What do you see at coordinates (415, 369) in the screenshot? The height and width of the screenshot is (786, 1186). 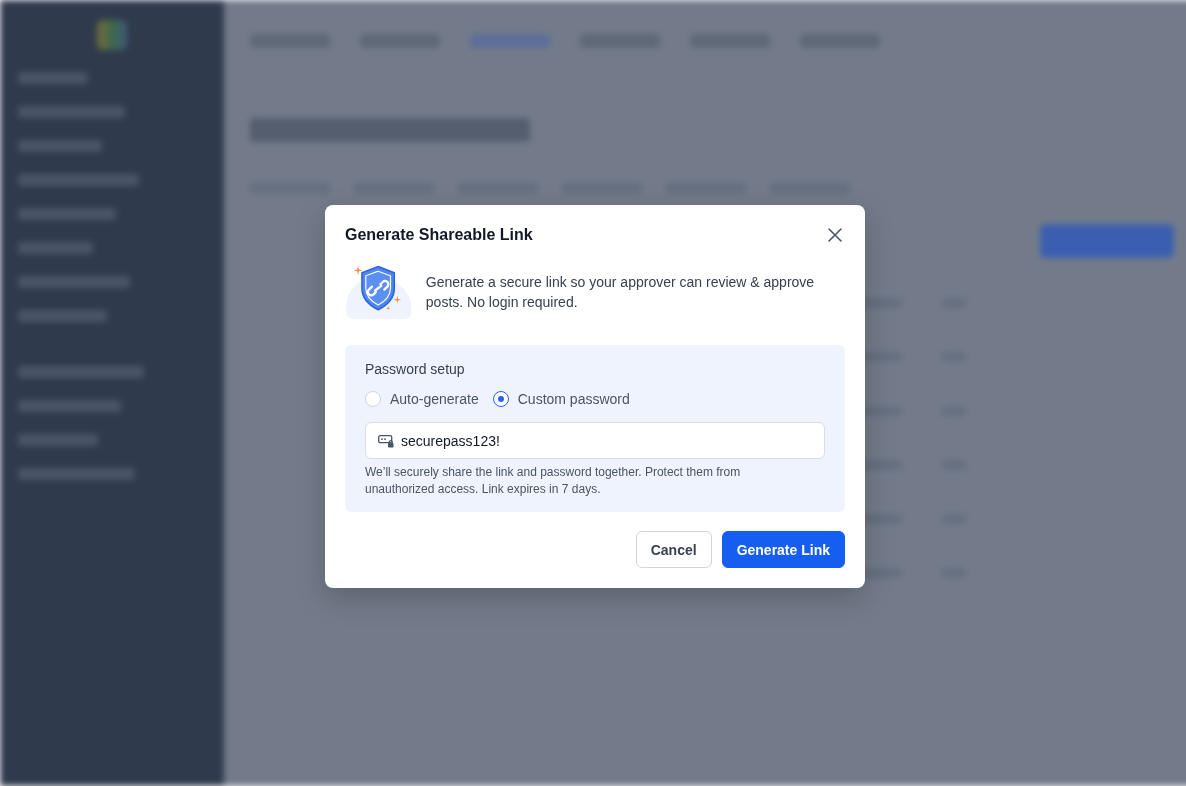 I see `section-label: Password setup` at bounding box center [415, 369].